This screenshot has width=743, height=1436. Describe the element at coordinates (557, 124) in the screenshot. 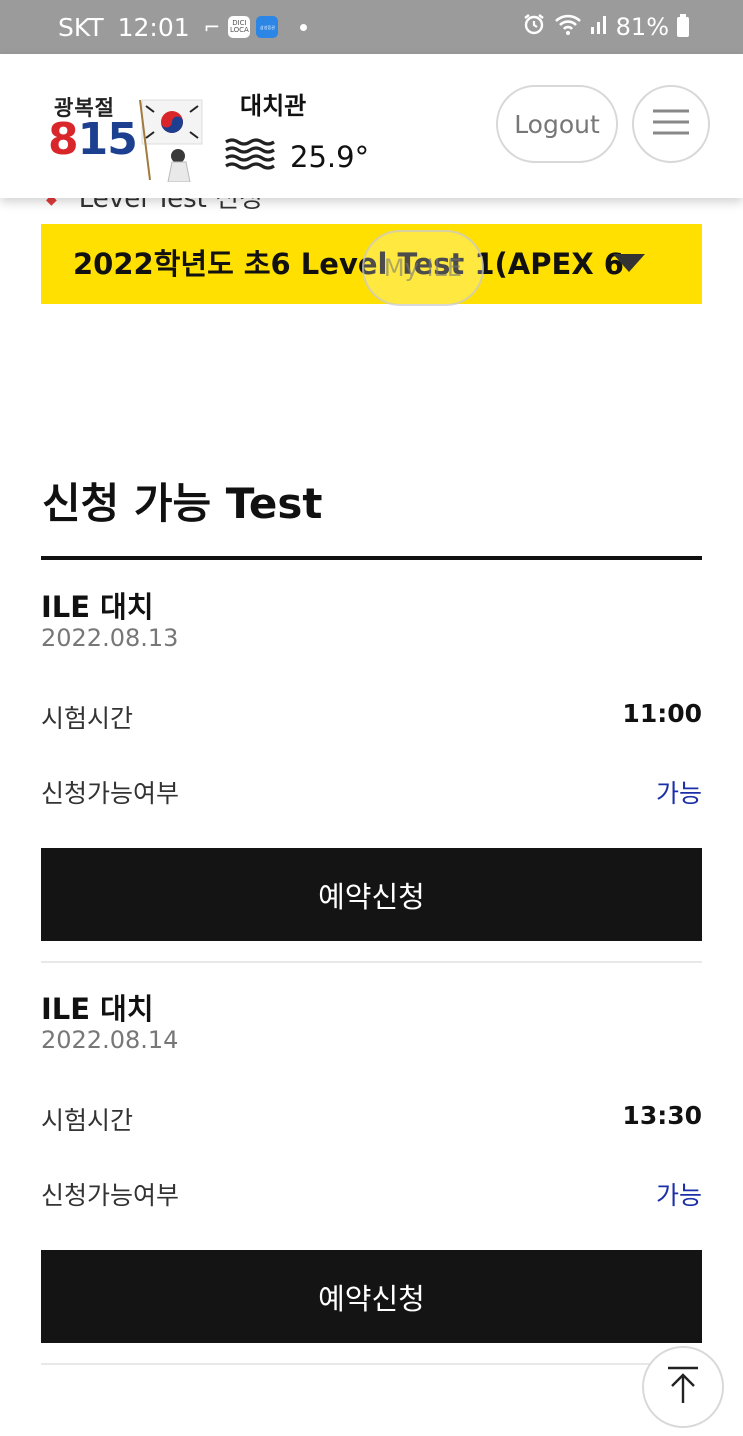

I see `logout-button: Logout` at that location.